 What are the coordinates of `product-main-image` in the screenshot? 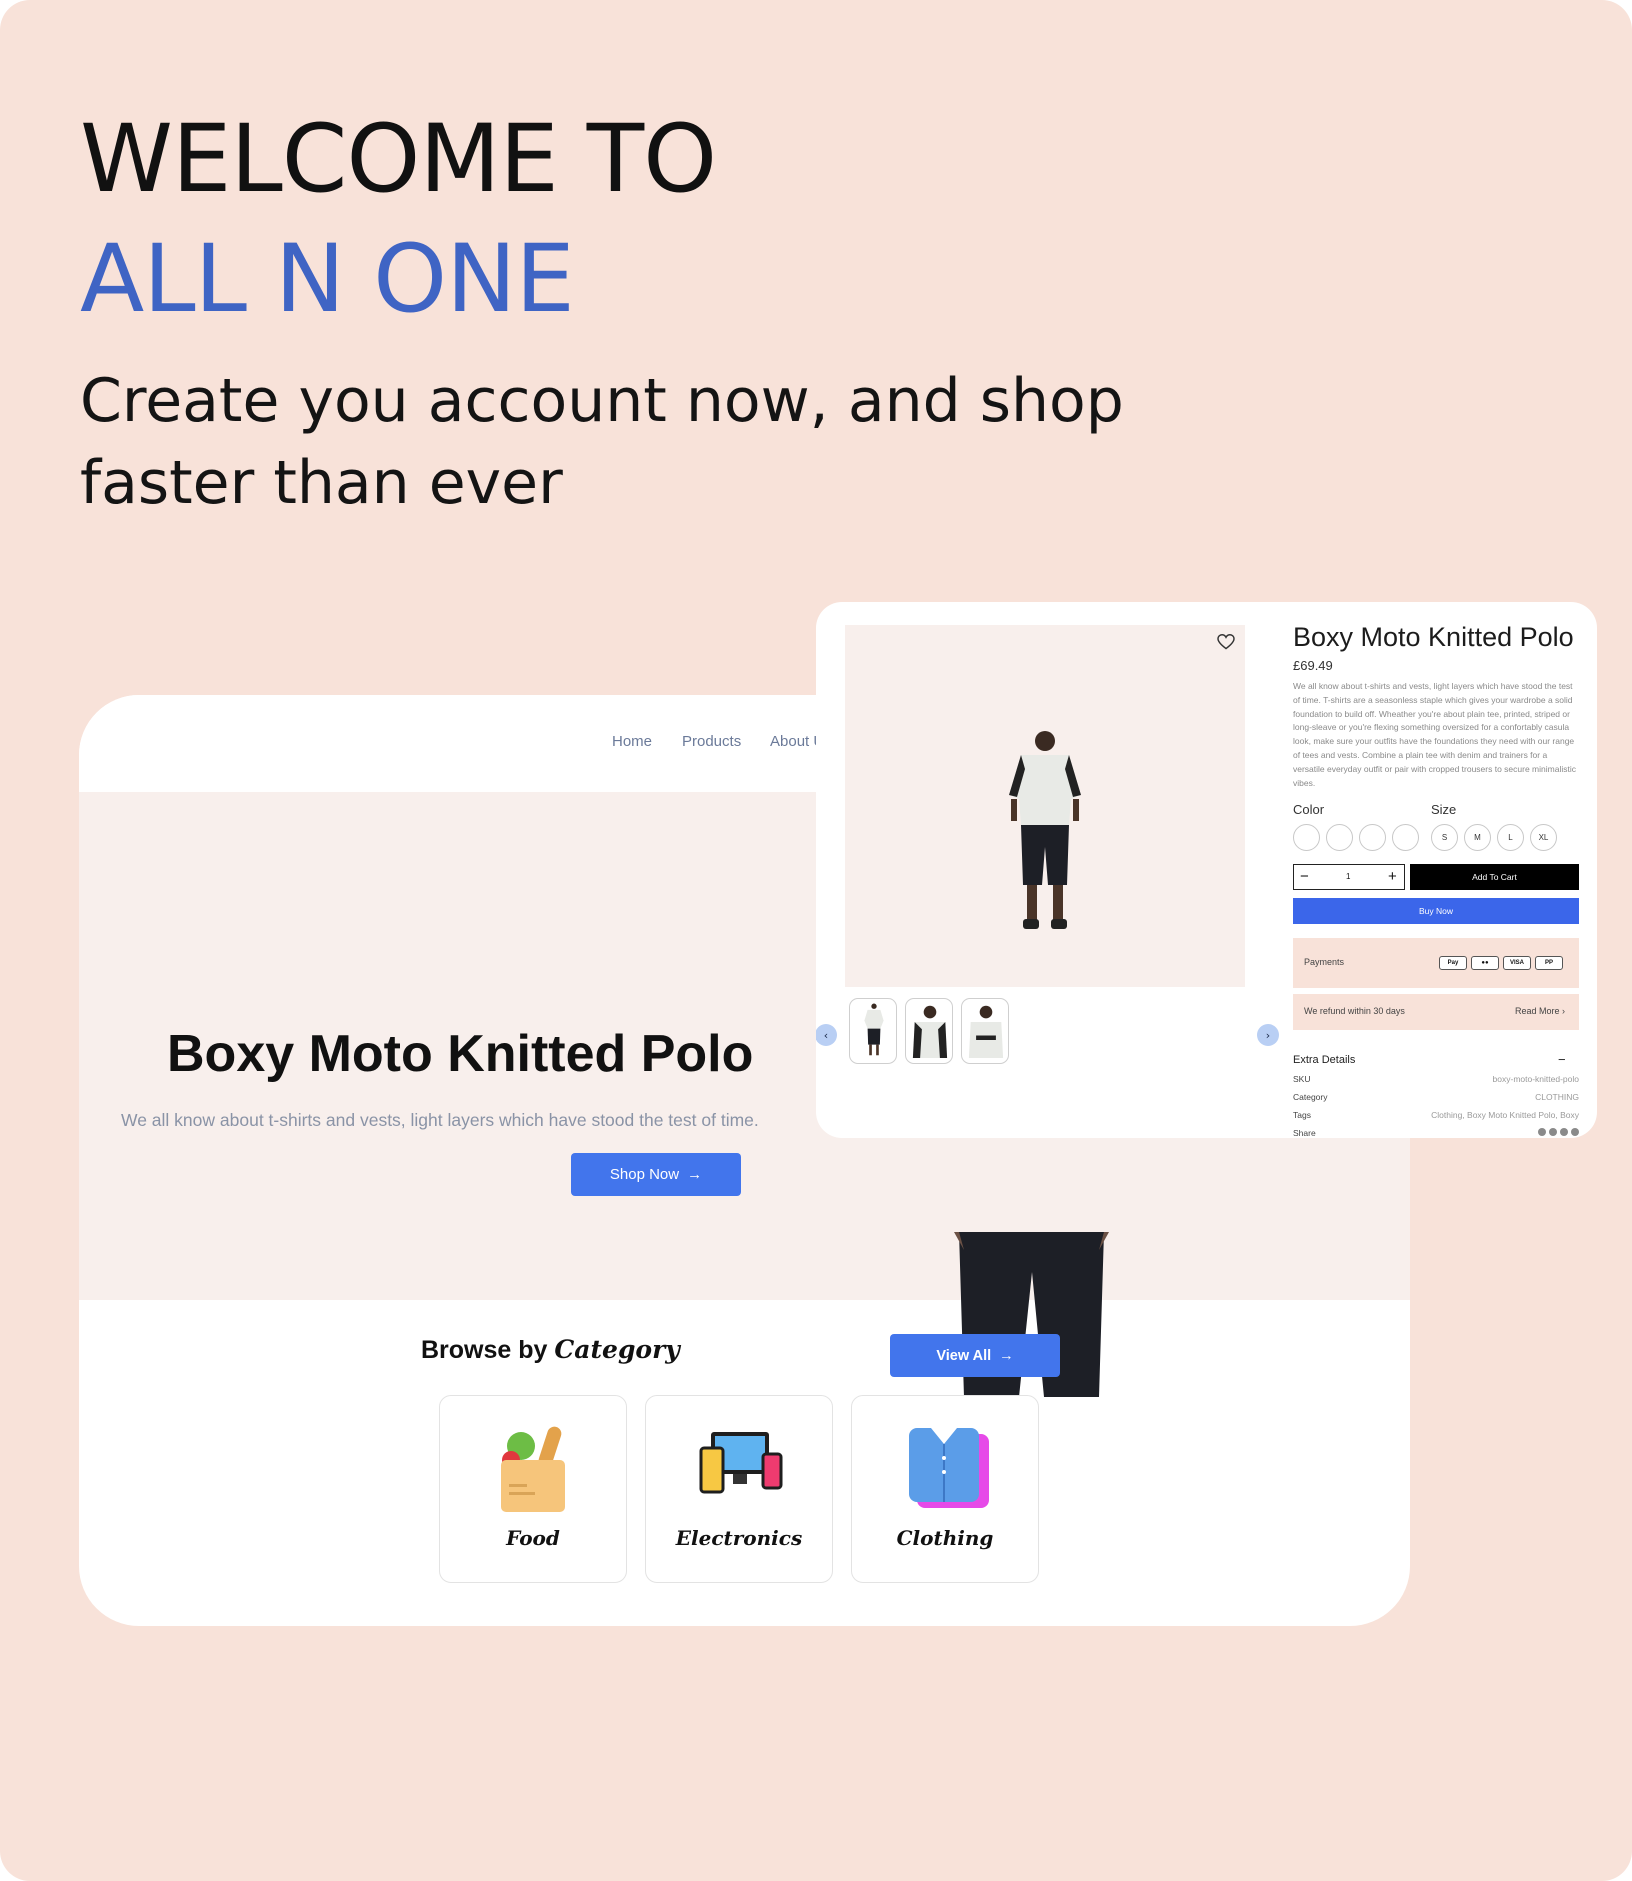 It's located at (1045, 806).